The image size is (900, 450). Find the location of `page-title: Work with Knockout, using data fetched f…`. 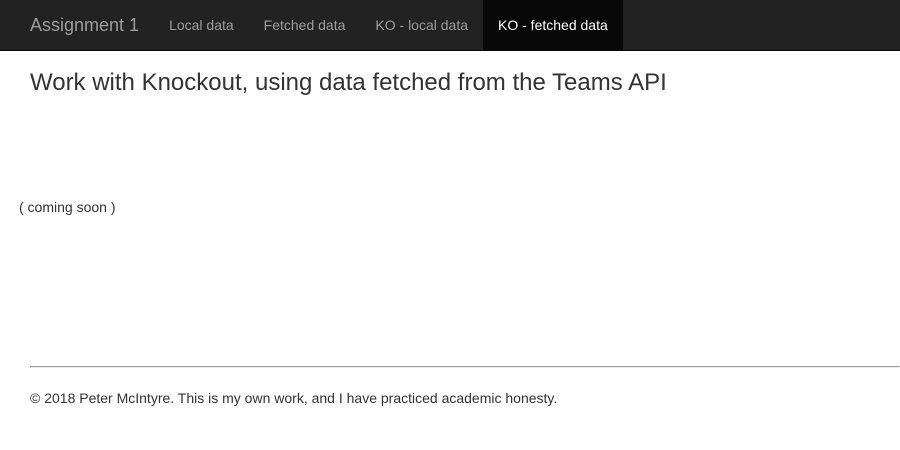

page-title: Work with Knockout, using data fetched f… is located at coordinates (348, 82).